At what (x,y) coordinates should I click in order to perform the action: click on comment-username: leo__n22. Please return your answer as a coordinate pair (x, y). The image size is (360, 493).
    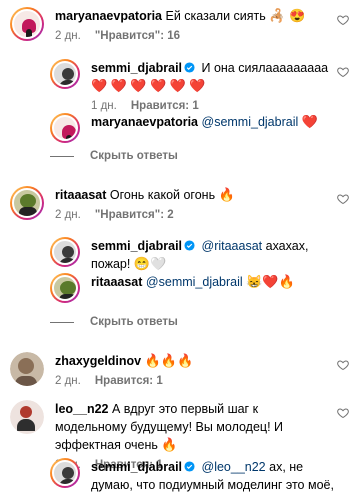
    Looking at the image, I should click on (82, 409).